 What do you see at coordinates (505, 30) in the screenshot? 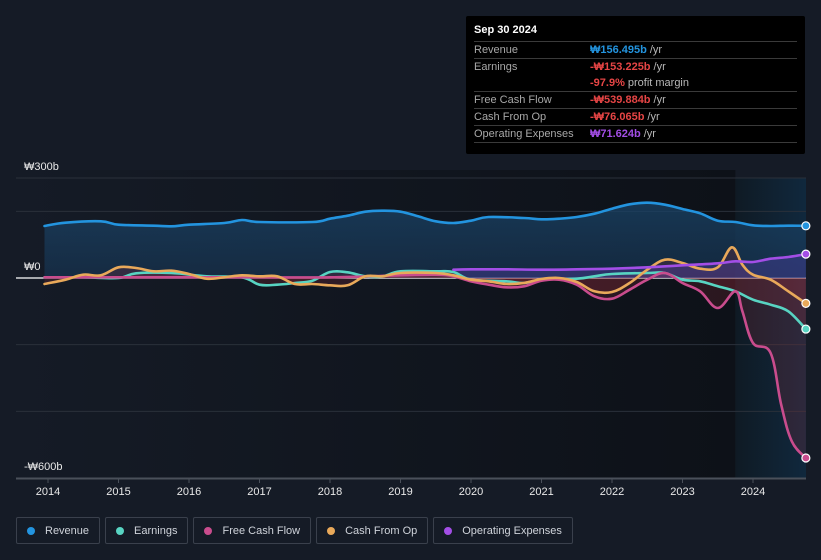
I see `tooltip-date: Sep 30 2024` at bounding box center [505, 30].